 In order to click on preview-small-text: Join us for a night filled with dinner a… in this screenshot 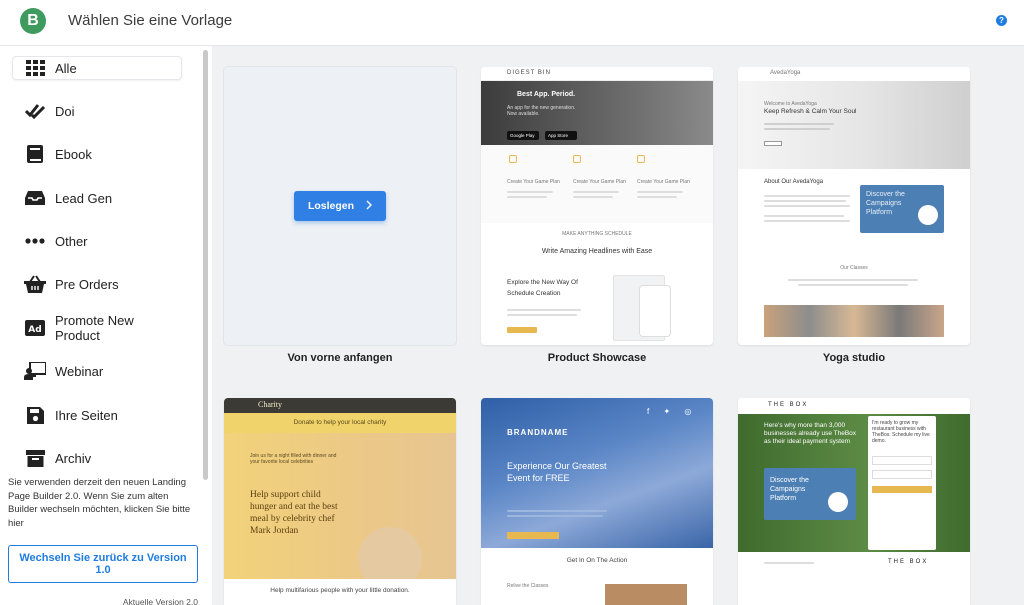, I will do `click(293, 459)`.